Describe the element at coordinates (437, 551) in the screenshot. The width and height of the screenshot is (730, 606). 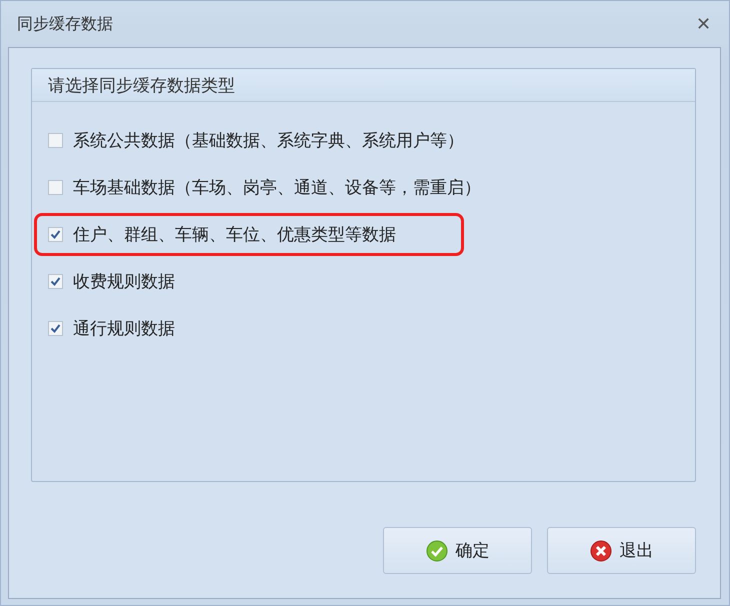
I see `check-icon` at that location.